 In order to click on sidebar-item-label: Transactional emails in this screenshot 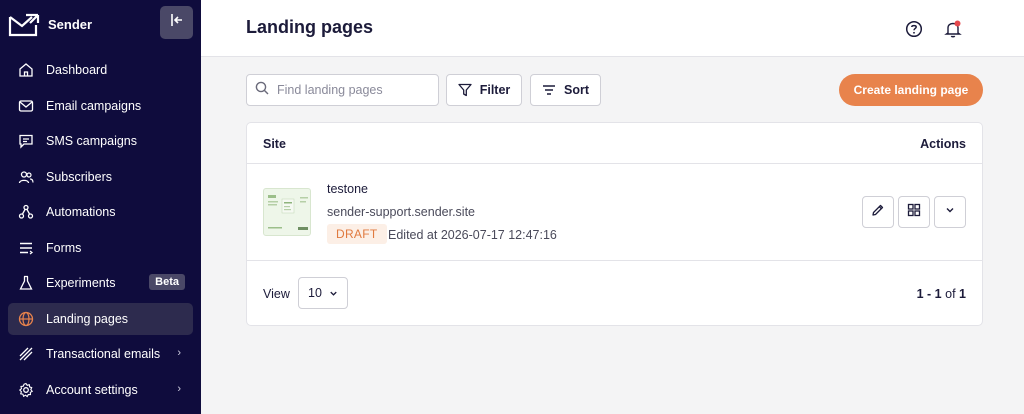, I will do `click(103, 354)`.